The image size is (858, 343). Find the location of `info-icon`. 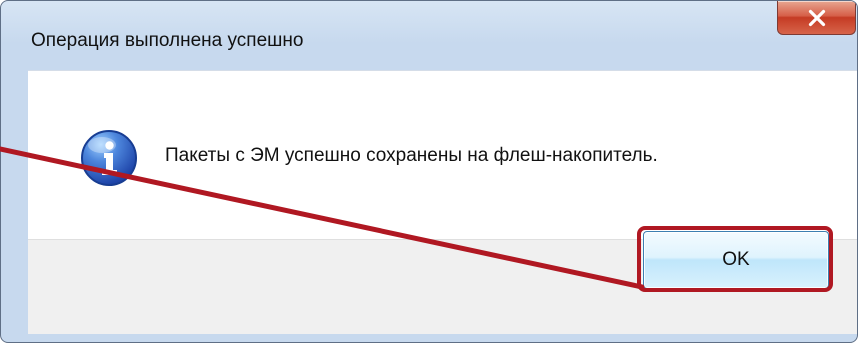

info-icon is located at coordinates (109, 158).